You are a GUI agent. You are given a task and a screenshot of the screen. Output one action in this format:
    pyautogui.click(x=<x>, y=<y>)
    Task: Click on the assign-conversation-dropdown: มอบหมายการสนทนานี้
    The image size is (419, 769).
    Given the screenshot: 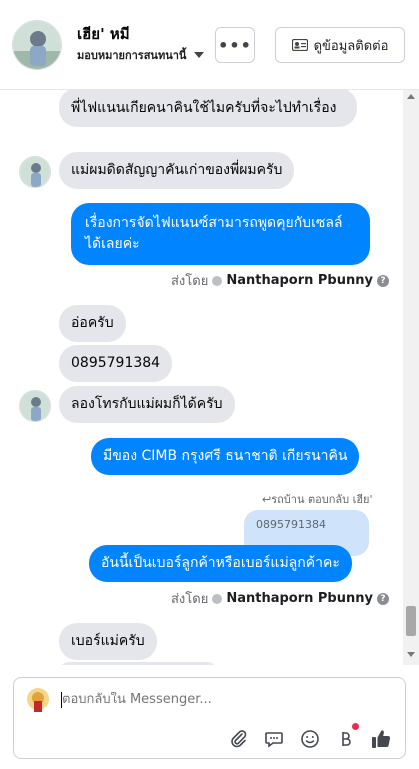 What is the action you would take?
    pyautogui.click(x=141, y=55)
    